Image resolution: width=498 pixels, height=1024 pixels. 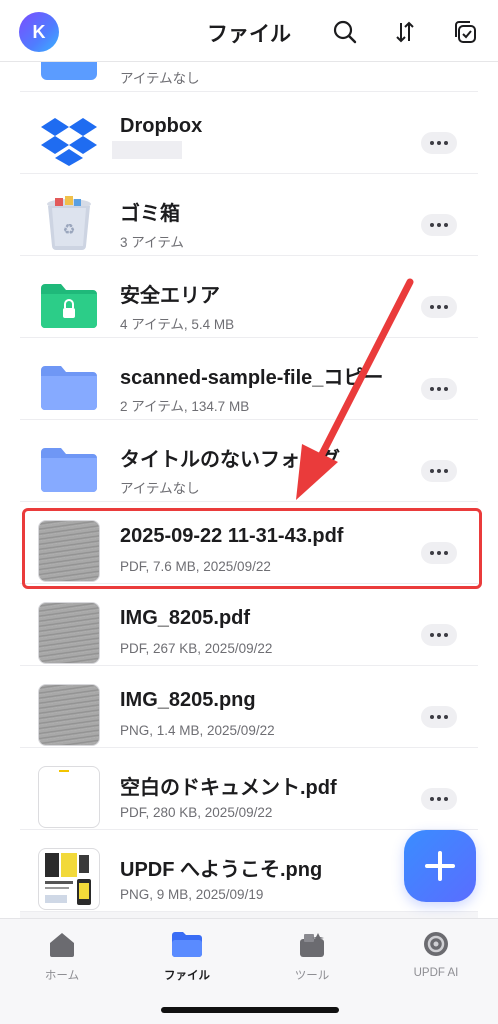 I want to click on page-title: ファイル, so click(x=249, y=34).